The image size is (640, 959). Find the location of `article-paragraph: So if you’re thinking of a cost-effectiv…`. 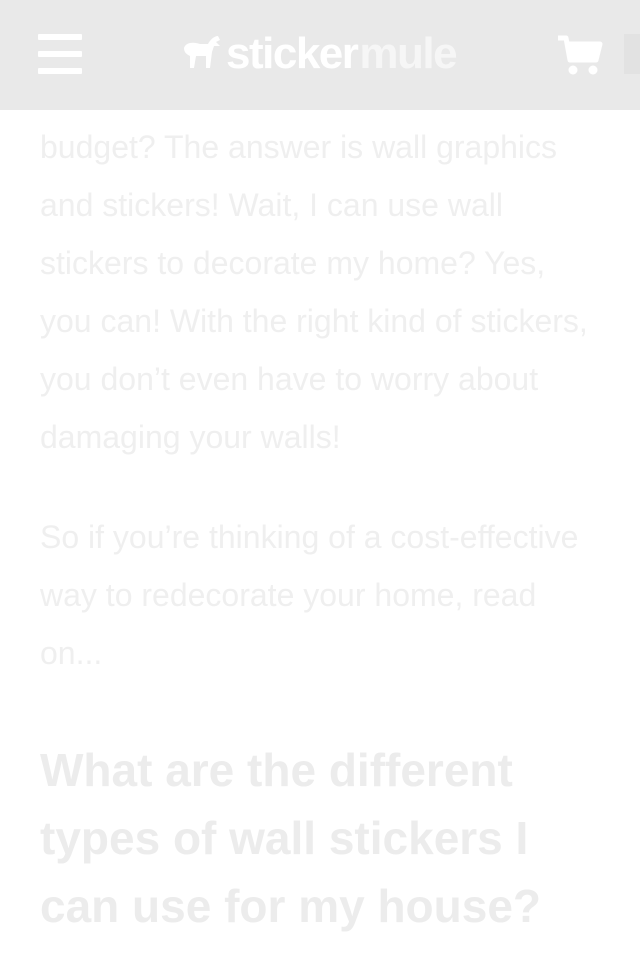

article-paragraph: So if you’re thinking of a cost-effectiv… is located at coordinates (309, 595).